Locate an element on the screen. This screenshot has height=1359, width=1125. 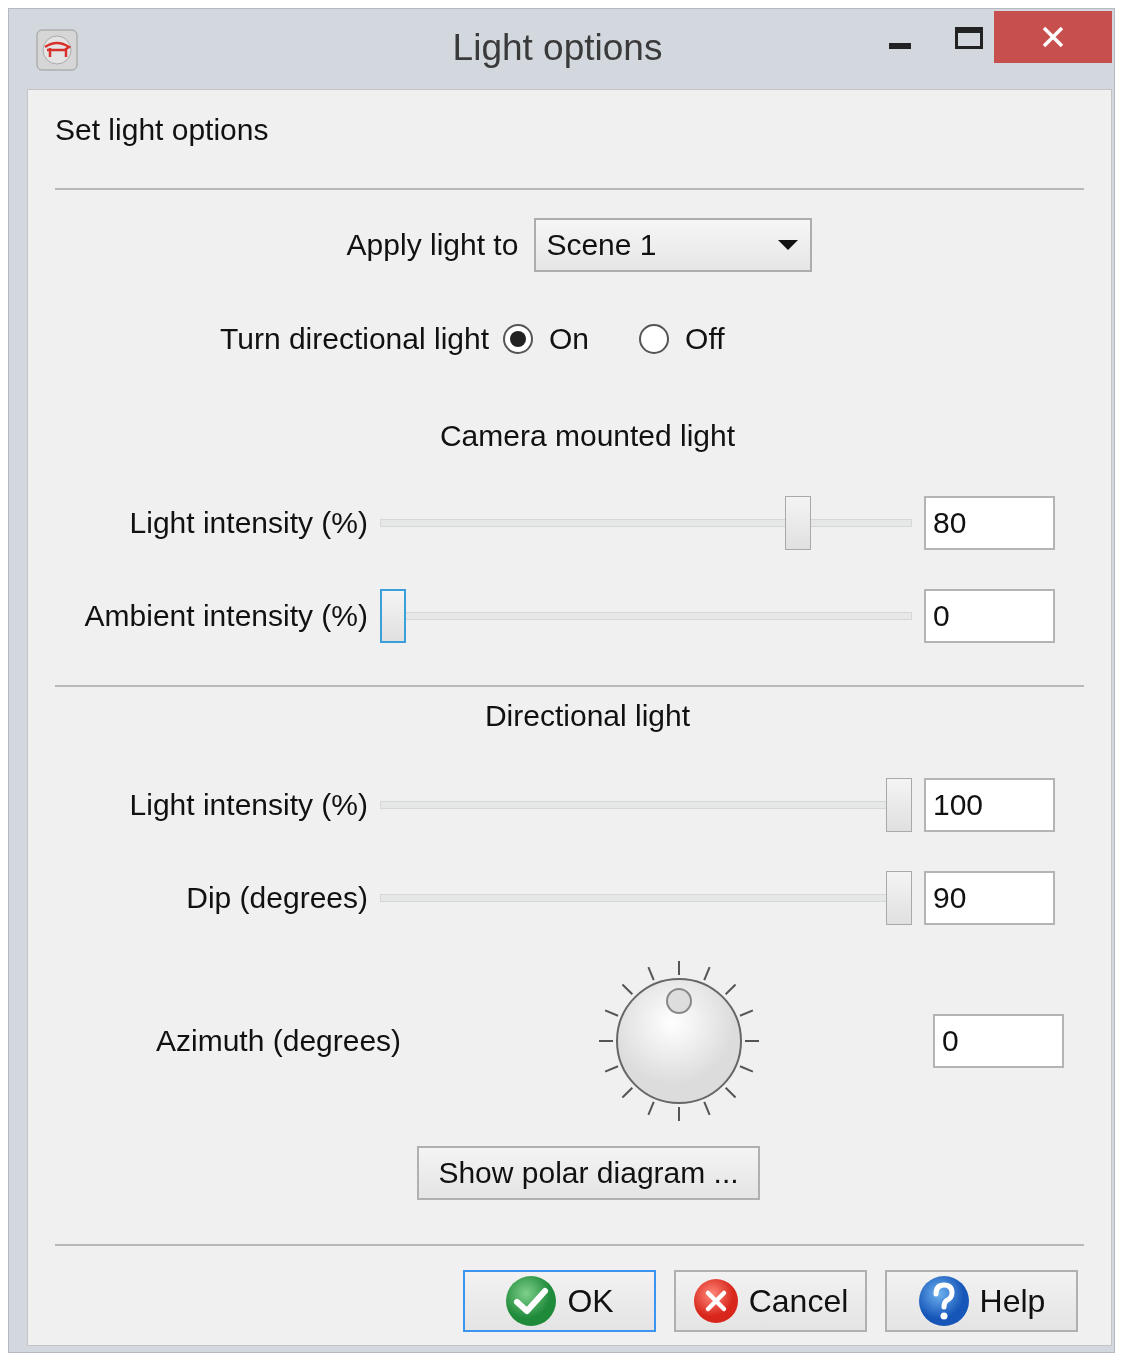
close-icon is located at coordinates (1053, 37).